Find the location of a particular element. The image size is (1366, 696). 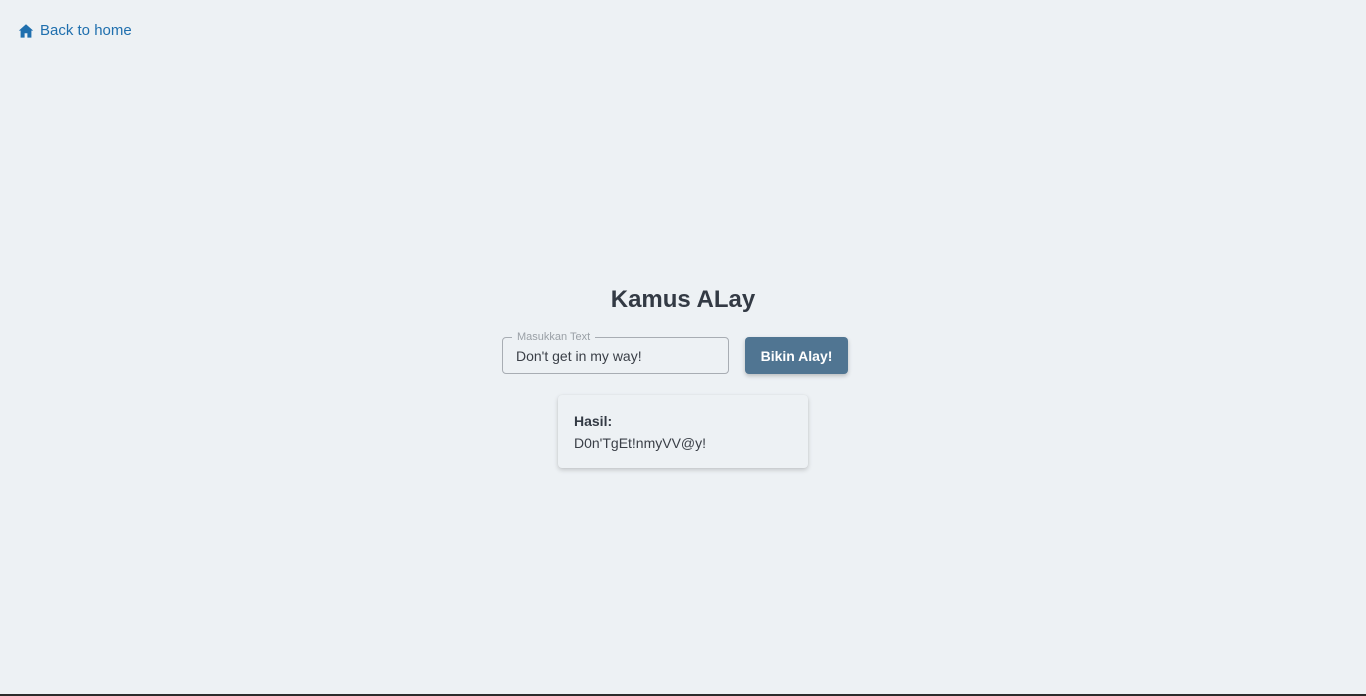

back-to-home-label: Back to home is located at coordinates (86, 30).